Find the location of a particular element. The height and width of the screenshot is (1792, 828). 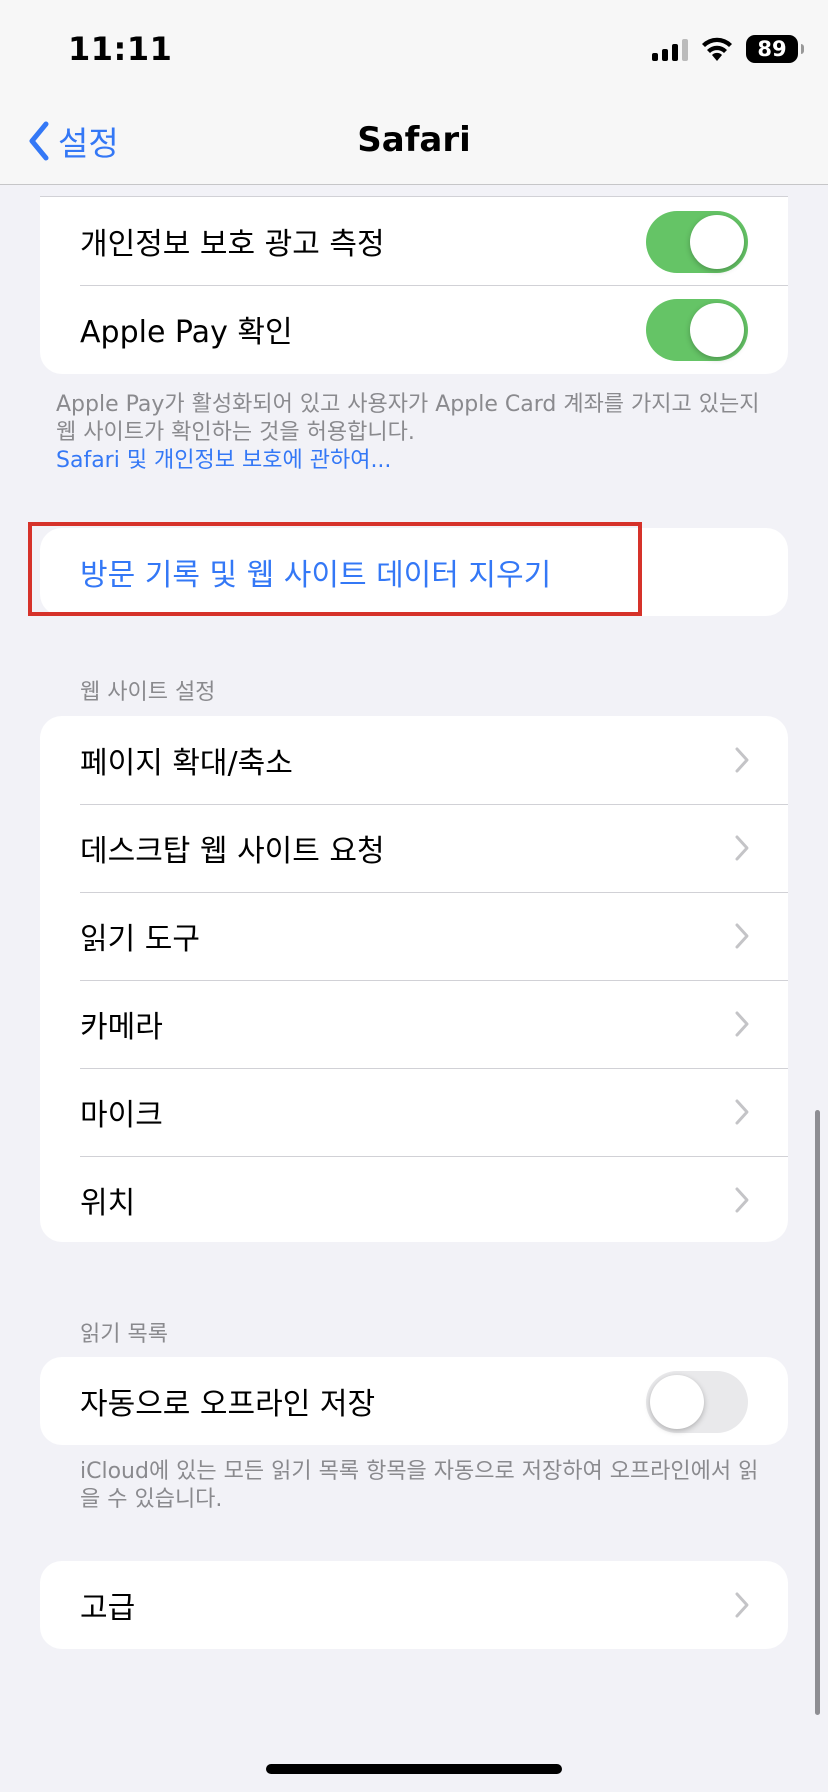

row-label: 개인정보 보호 광고 측정 is located at coordinates (232, 244).